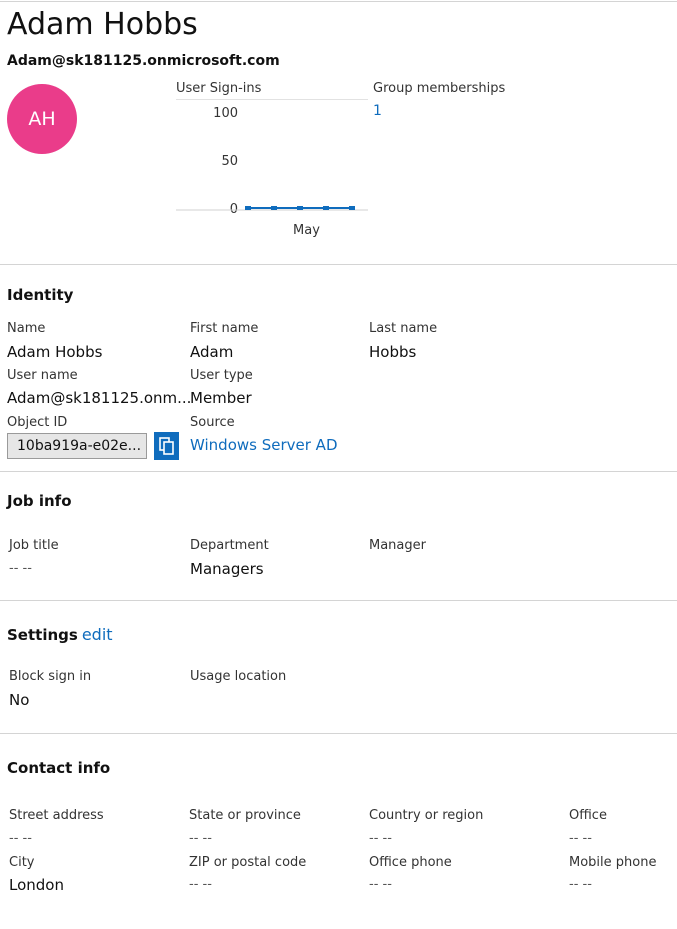 Image resolution: width=677 pixels, height=929 pixels. What do you see at coordinates (59, 768) in the screenshot?
I see `contact-info-heading: Contact info` at bounding box center [59, 768].